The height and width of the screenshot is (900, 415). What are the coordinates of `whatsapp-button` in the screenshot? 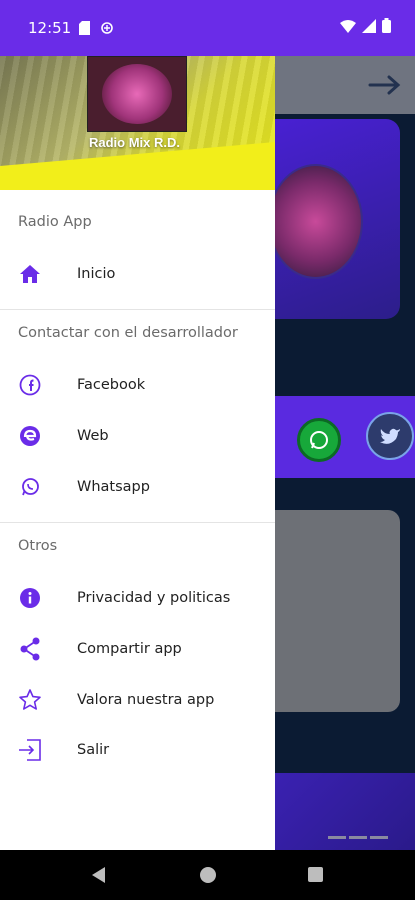 It's located at (319, 440).